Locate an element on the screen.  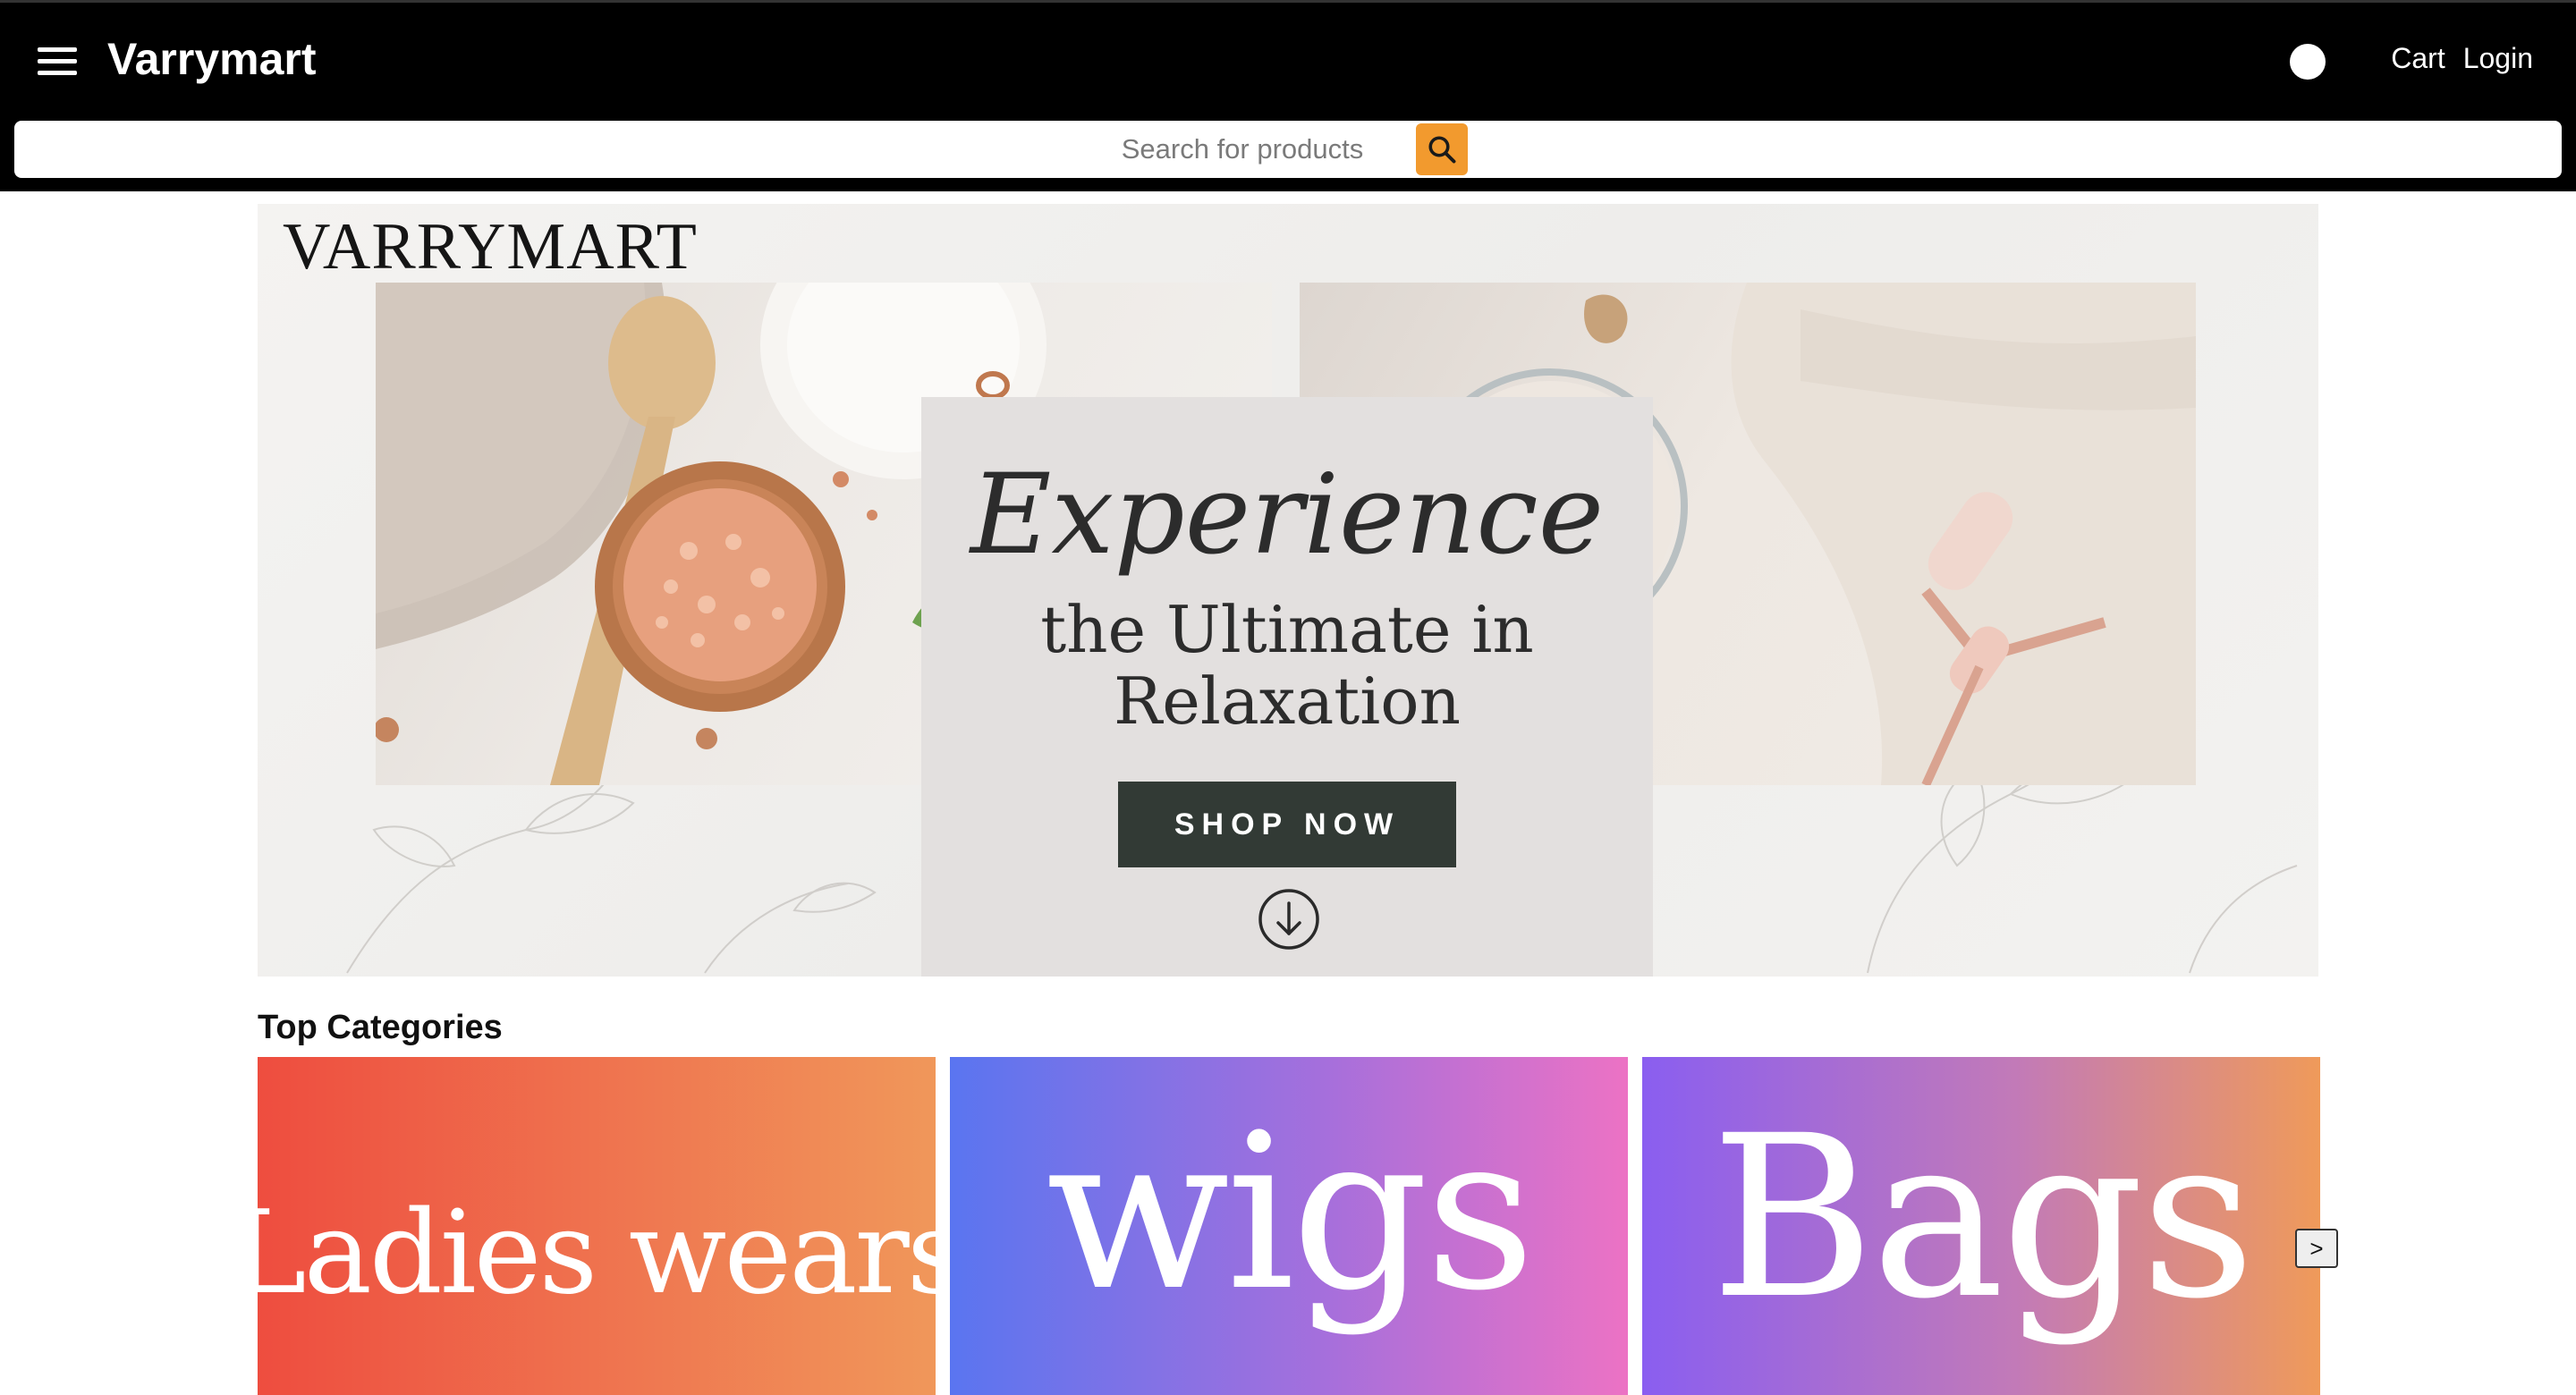
hero-logo: VARRYMART is located at coordinates (490, 246).